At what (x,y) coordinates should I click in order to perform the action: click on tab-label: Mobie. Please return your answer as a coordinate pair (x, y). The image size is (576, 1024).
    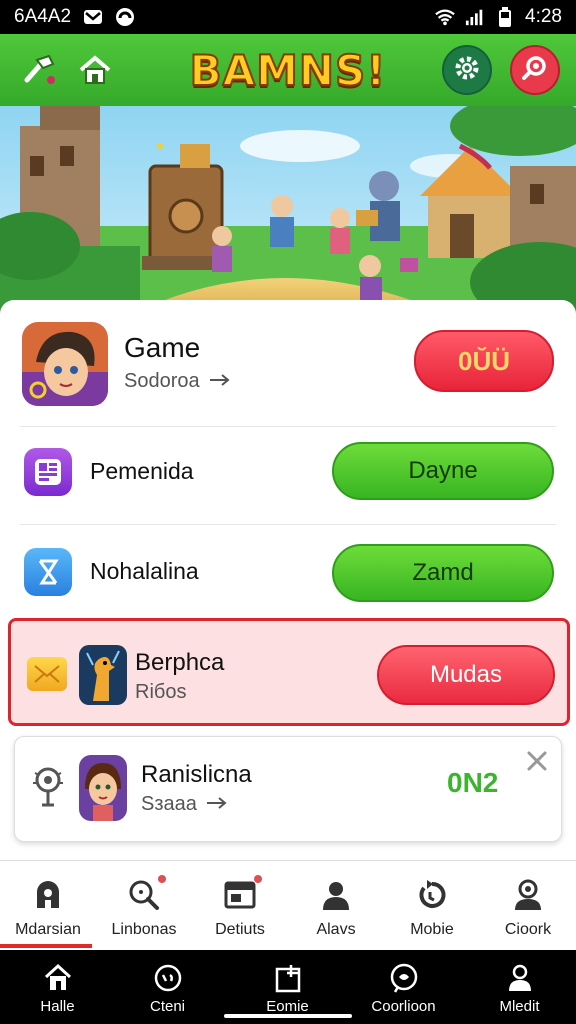
    Looking at the image, I should click on (432, 929).